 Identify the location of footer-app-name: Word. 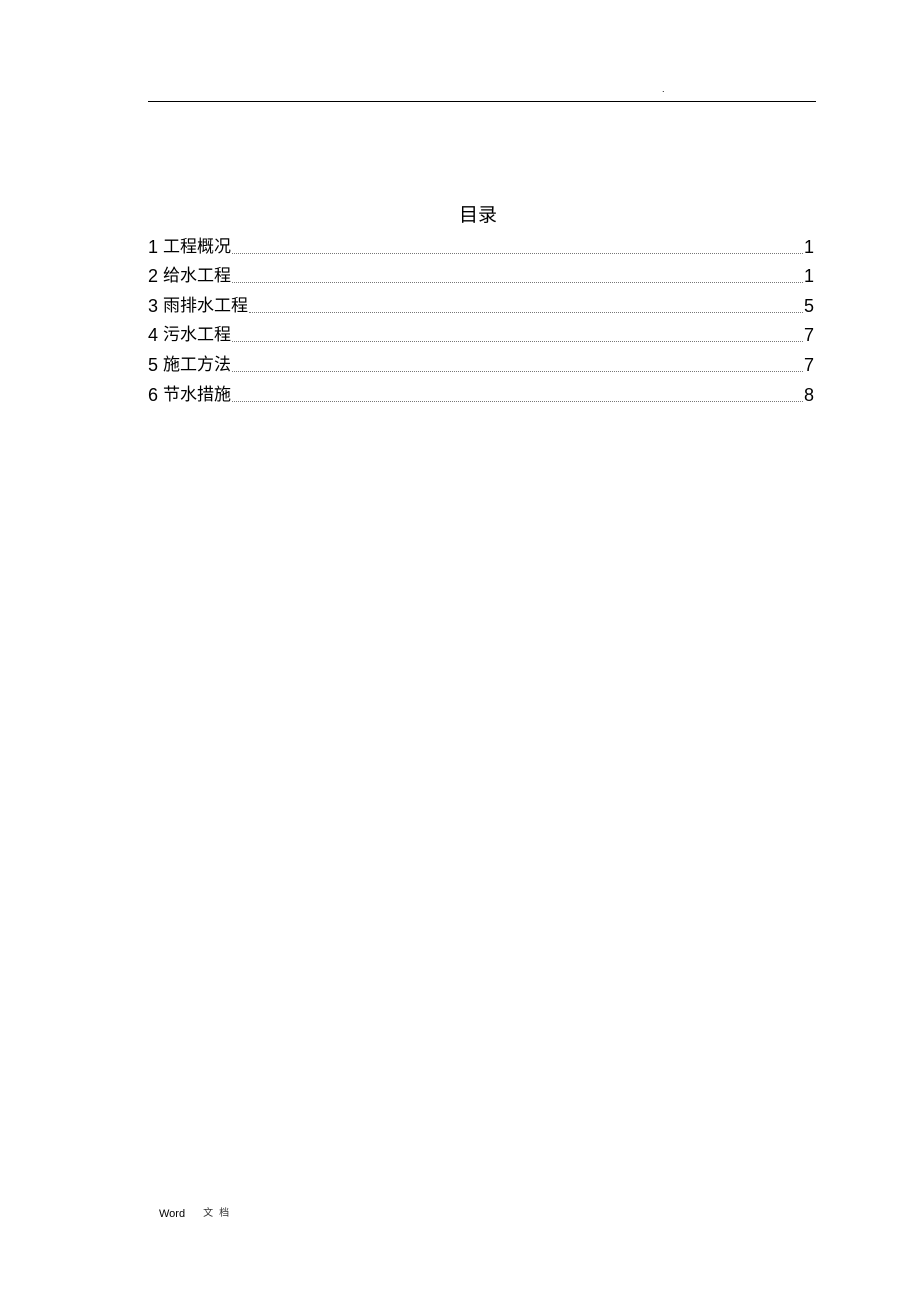
(172, 1214).